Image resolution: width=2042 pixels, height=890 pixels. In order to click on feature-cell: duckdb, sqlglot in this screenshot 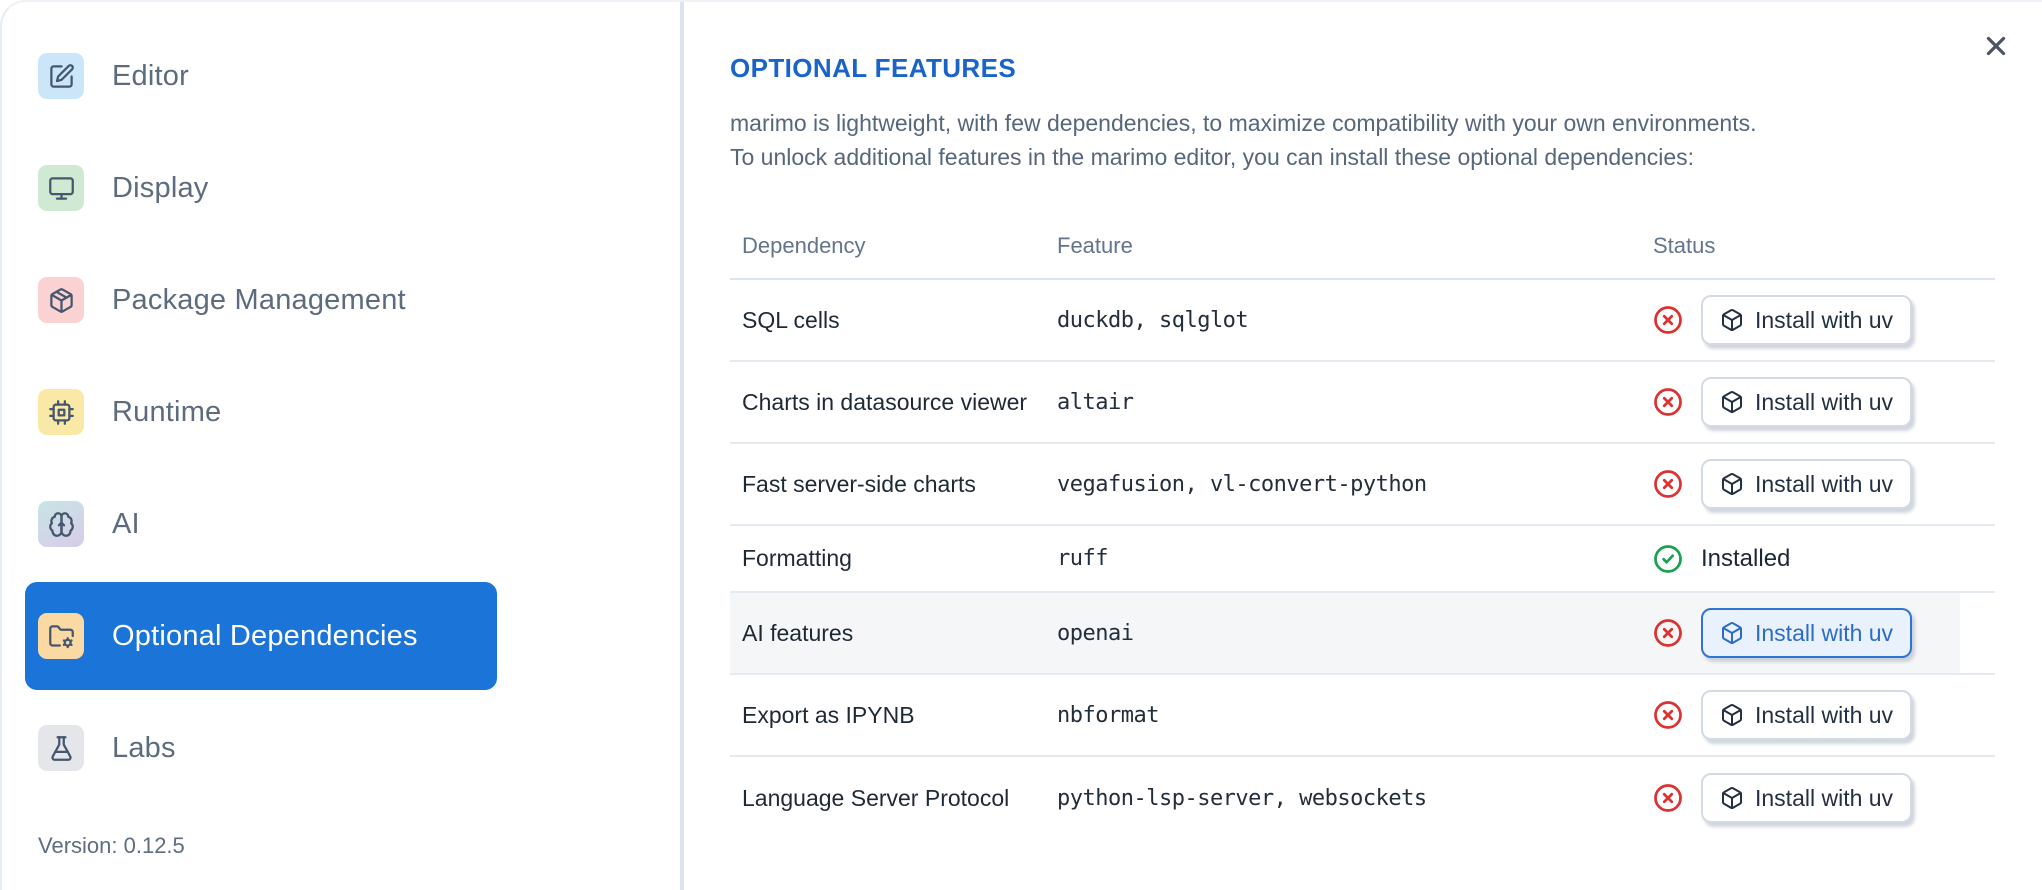, I will do `click(1153, 320)`.